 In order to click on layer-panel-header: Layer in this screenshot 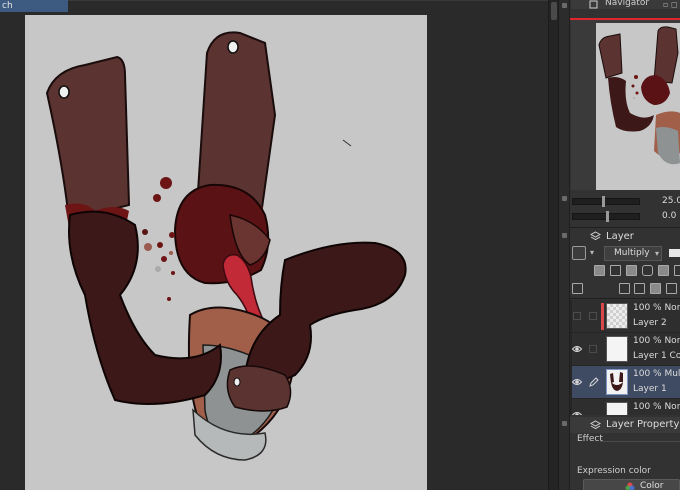, I will do `click(625, 236)`.